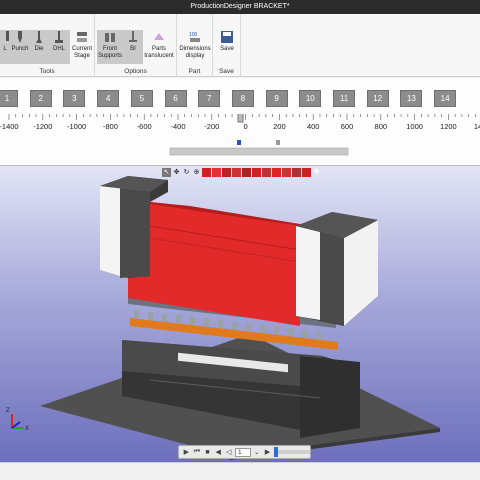 This screenshot has height=480, width=480. I want to click on station-button-10: 10, so click(310, 98).